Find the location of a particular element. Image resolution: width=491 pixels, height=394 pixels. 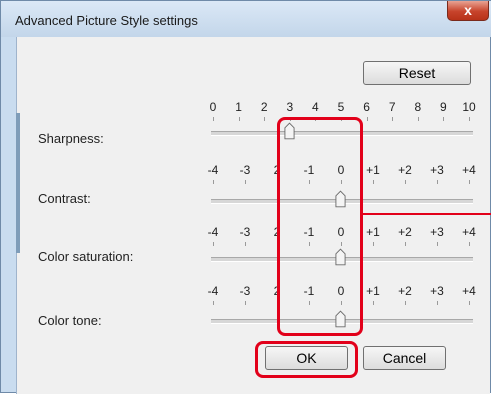

slider-label: Color saturation: is located at coordinates (86, 256).